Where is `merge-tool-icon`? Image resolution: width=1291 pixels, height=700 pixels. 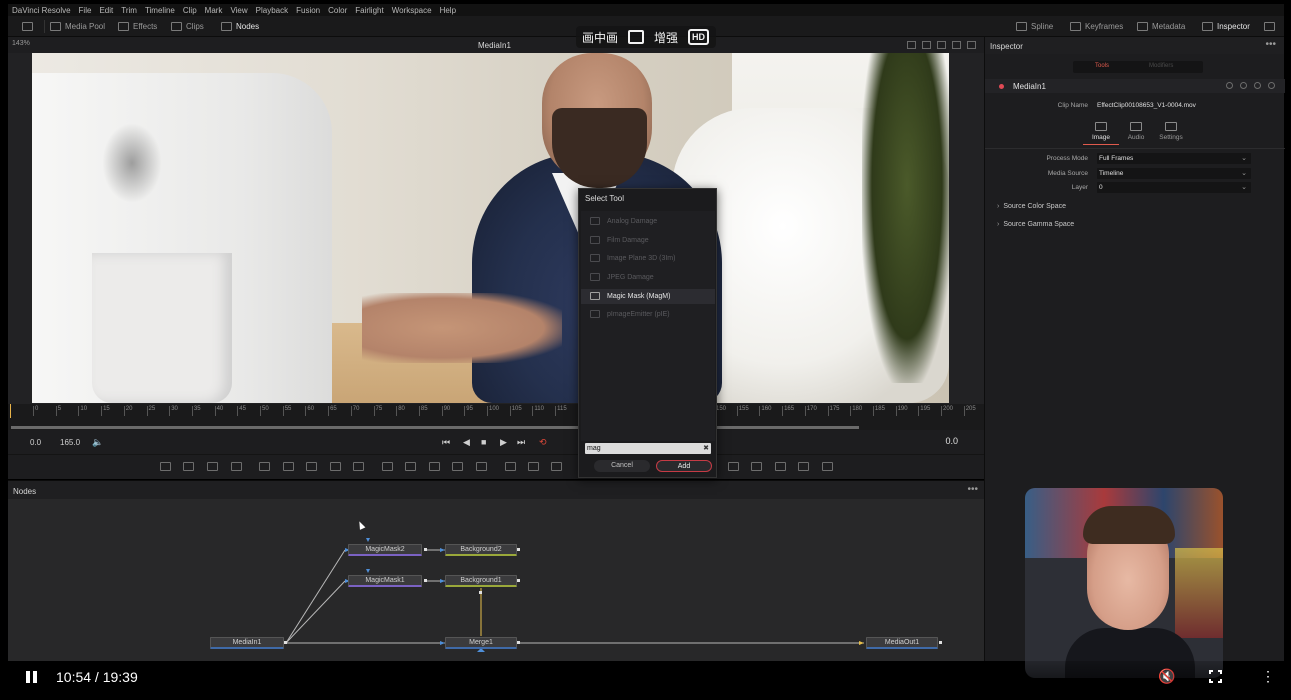
merge-tool-icon is located at coordinates (387, 466).